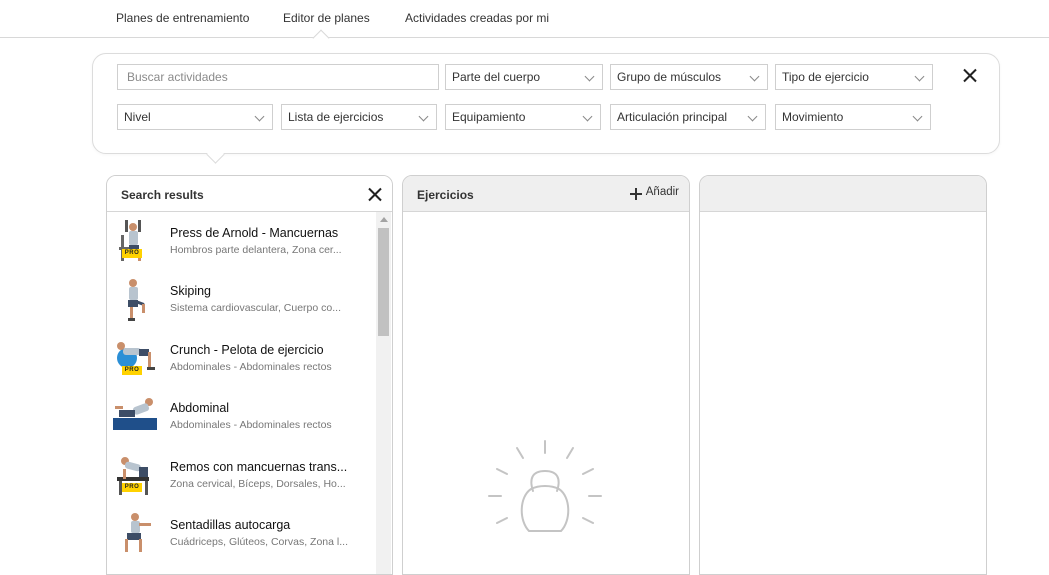 The image size is (1049, 575). Describe the element at coordinates (254, 233) in the screenshot. I see `exercise-title: Press de Arnold - Mancuernas` at that location.